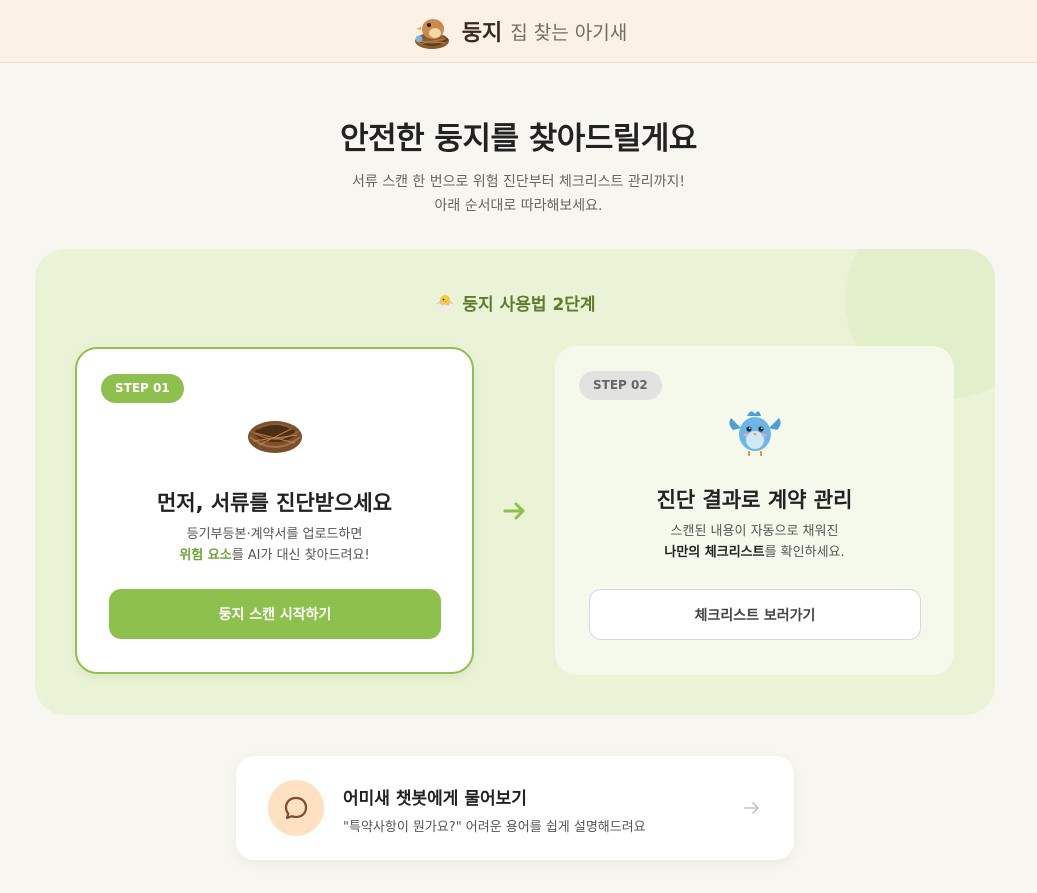 The height and width of the screenshot is (893, 1037). I want to click on bluebird-icon, so click(754, 433).